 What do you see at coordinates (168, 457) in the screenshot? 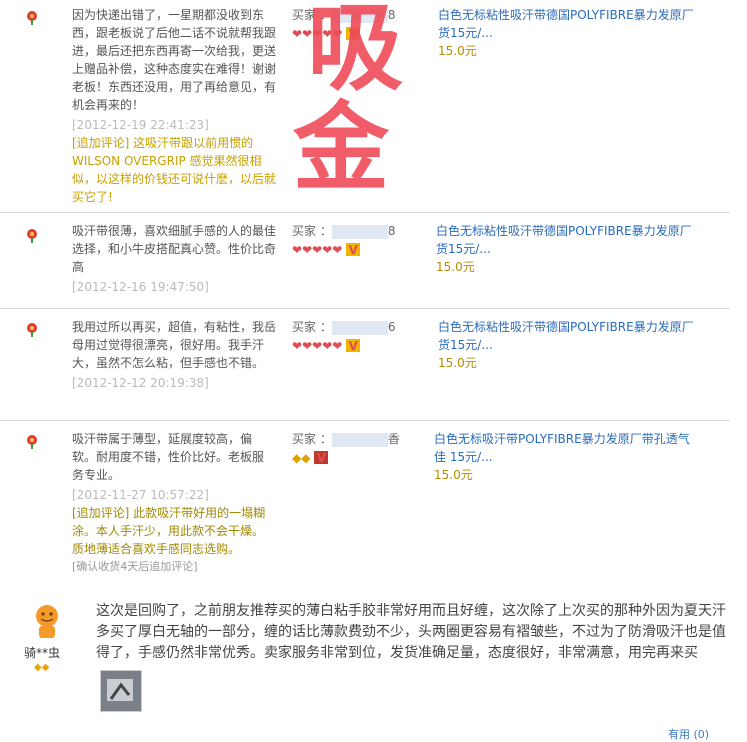
I see `review-text: 吸汗带属于薄型，延展度较高，偏软。耐用度不错，性价比好。老板服务专业。` at bounding box center [168, 457].